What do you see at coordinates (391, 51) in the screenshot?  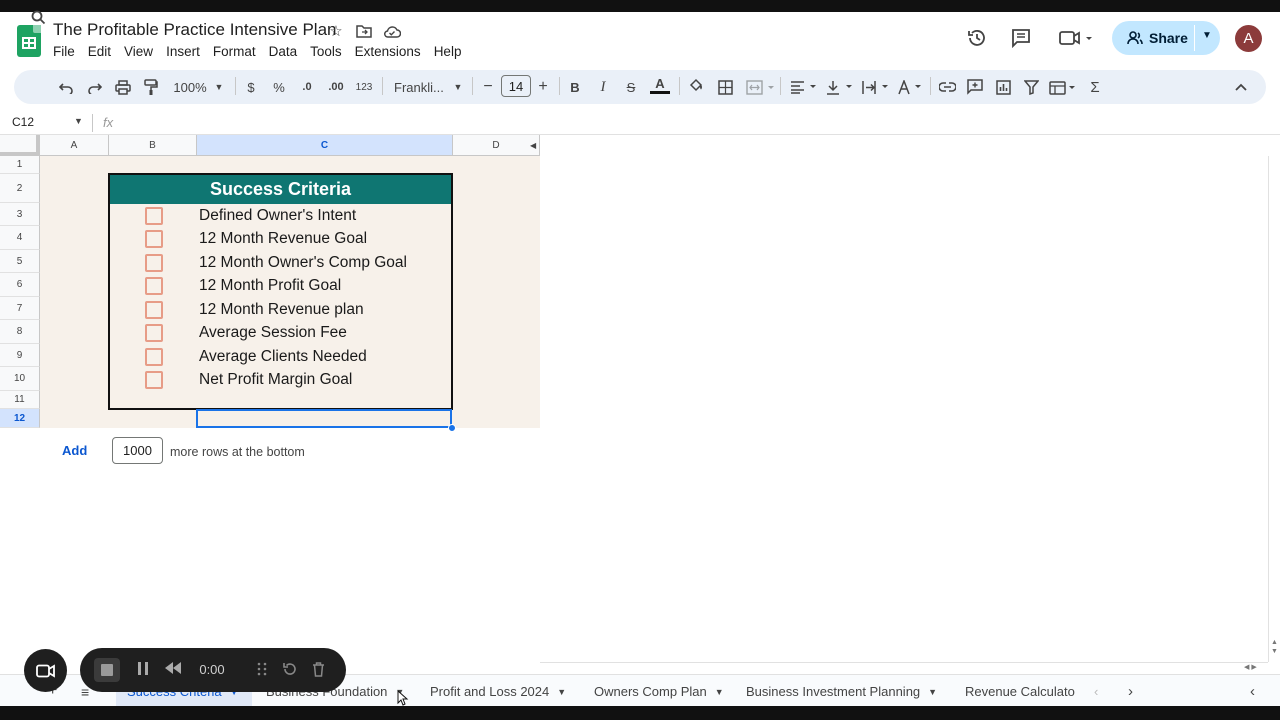 I see `menu-extensions: Extensions` at bounding box center [391, 51].